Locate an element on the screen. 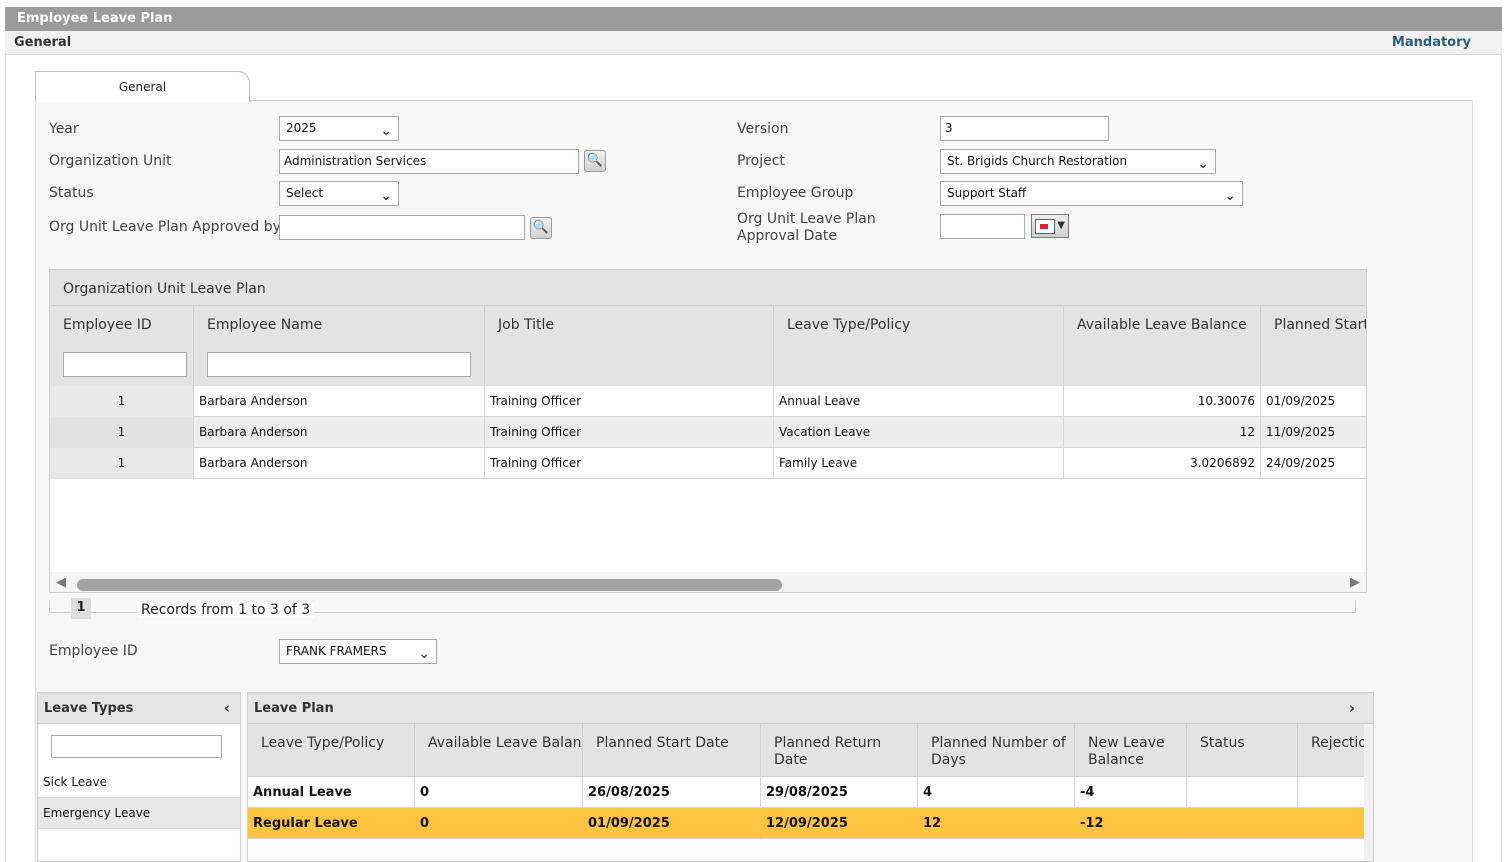 The image size is (1509, 862). org-unit-input: Administration Services is located at coordinates (429, 161).